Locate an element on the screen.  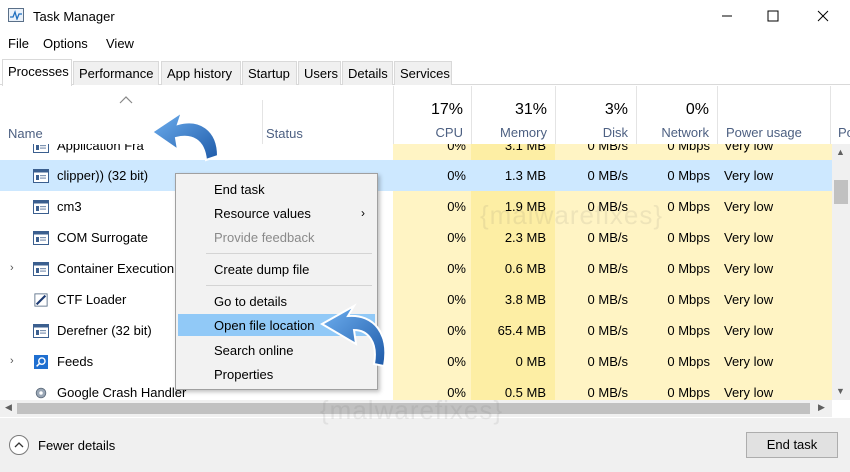
scroll-left-icon: ◀ is located at coordinates (8, 407).